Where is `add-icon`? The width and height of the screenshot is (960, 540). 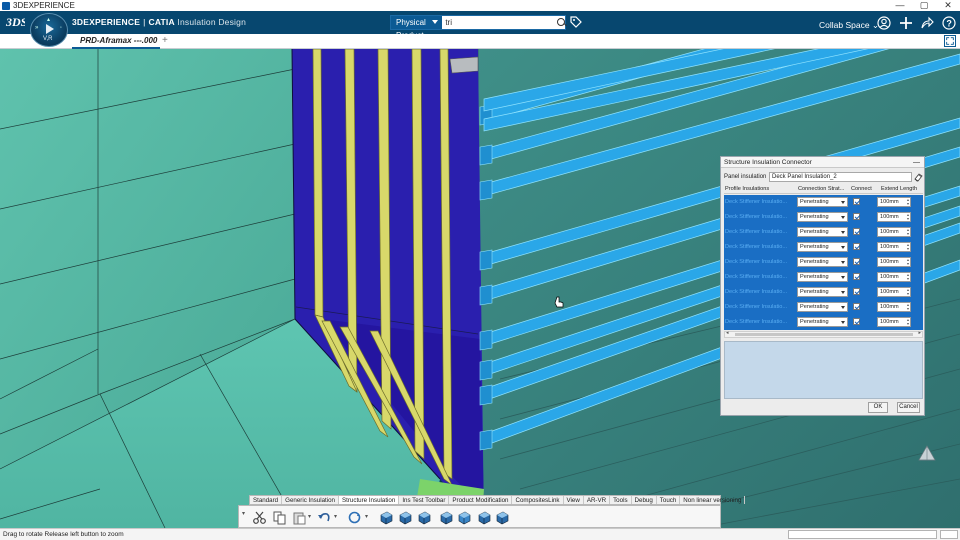
add-icon is located at coordinates (906, 23).